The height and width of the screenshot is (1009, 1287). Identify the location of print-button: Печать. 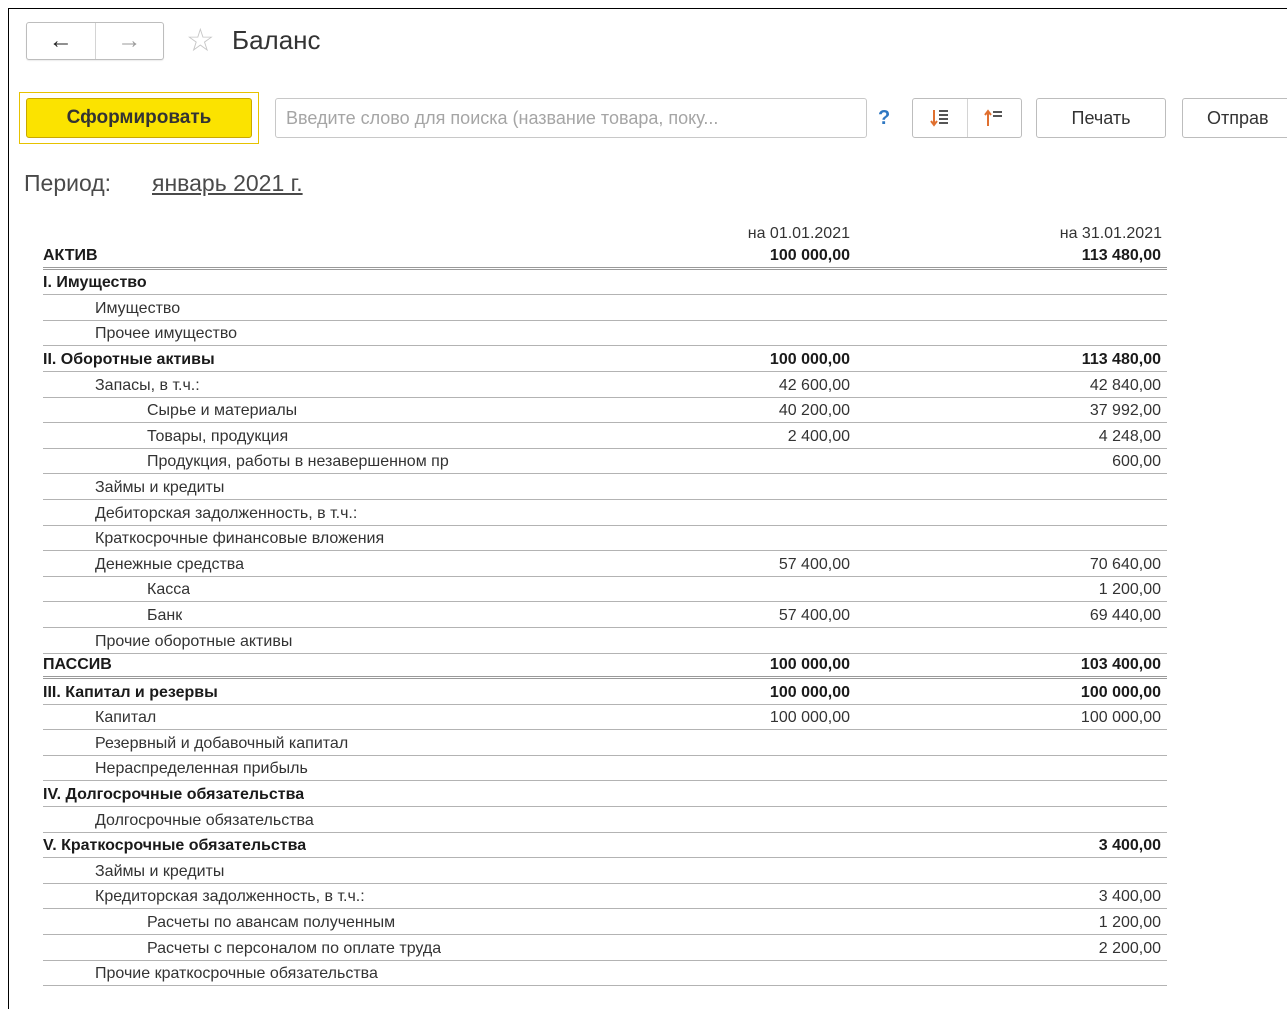
(1101, 118).